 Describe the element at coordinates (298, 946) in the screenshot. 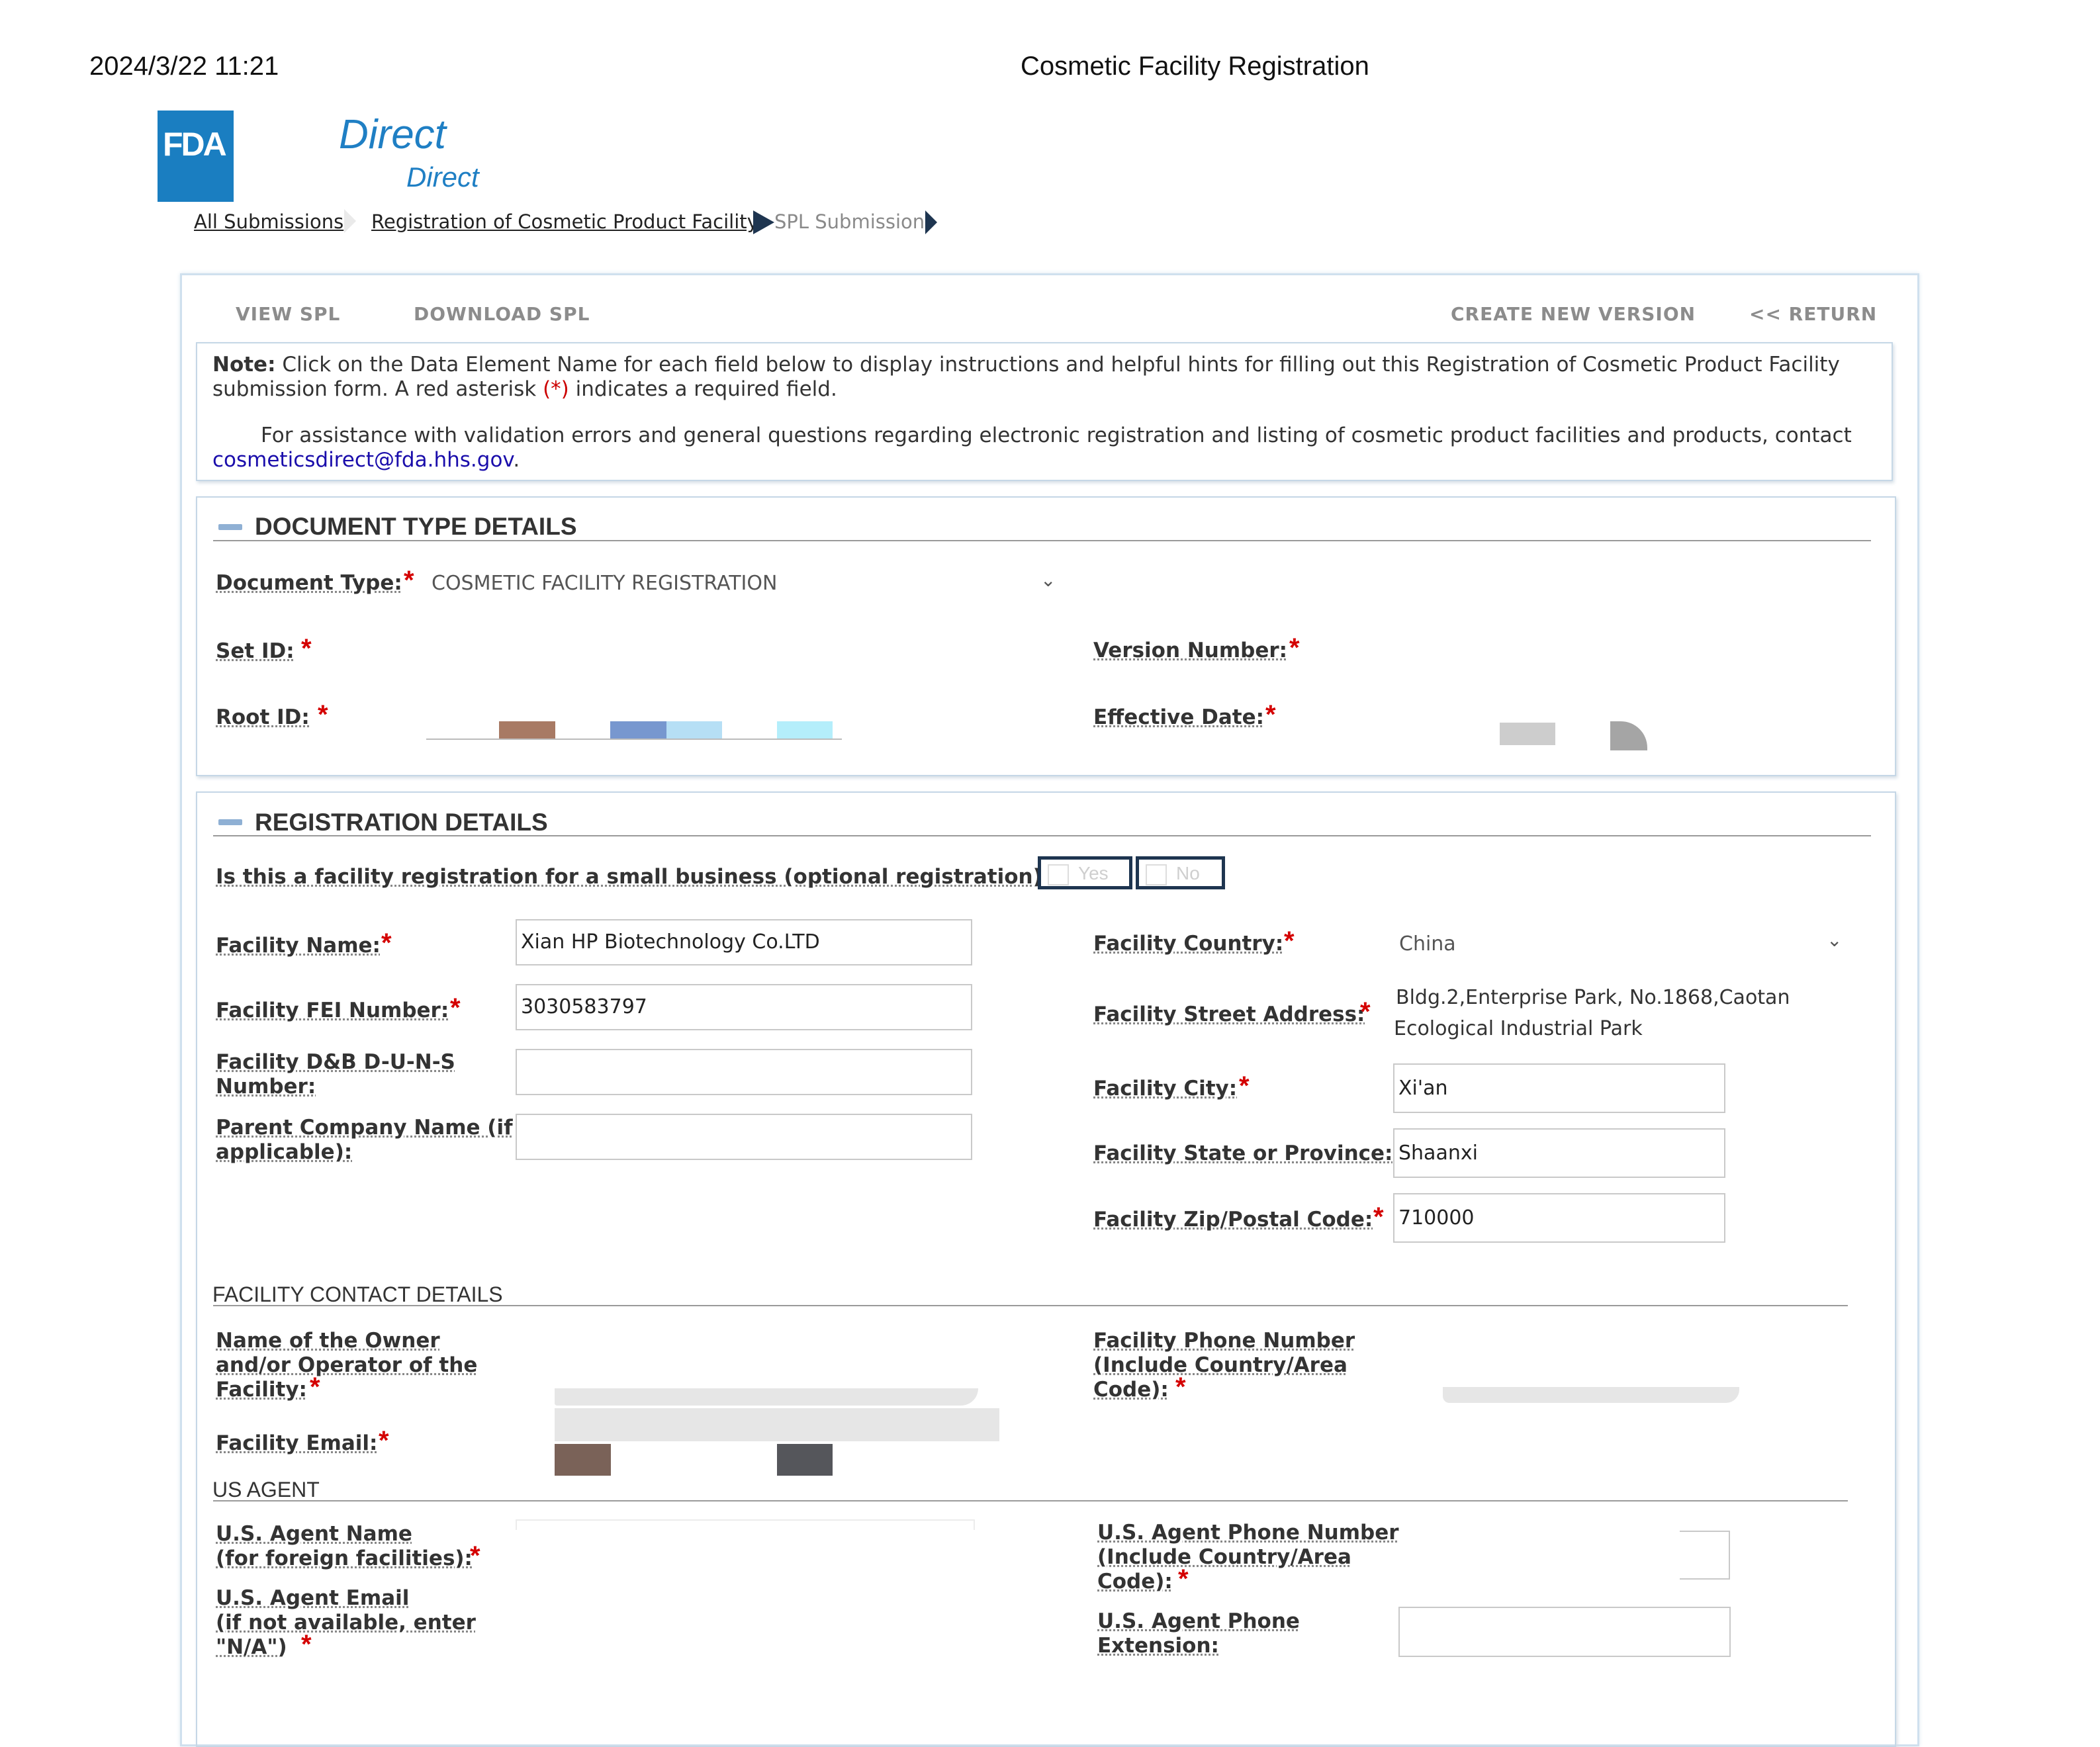

I see `facility-name-label: Facility Name:` at that location.